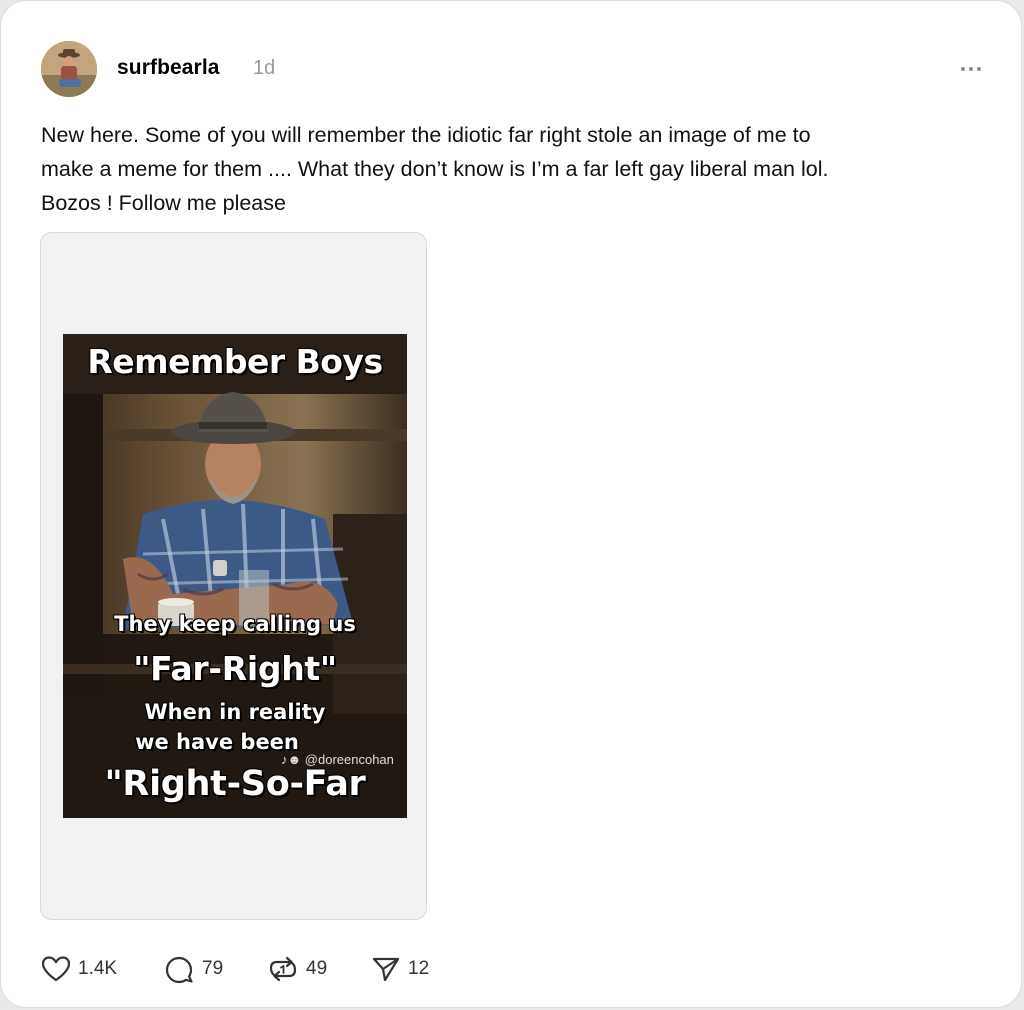 Image resolution: width=1024 pixels, height=1010 pixels. What do you see at coordinates (283, 969) in the screenshot?
I see `repost-icon` at bounding box center [283, 969].